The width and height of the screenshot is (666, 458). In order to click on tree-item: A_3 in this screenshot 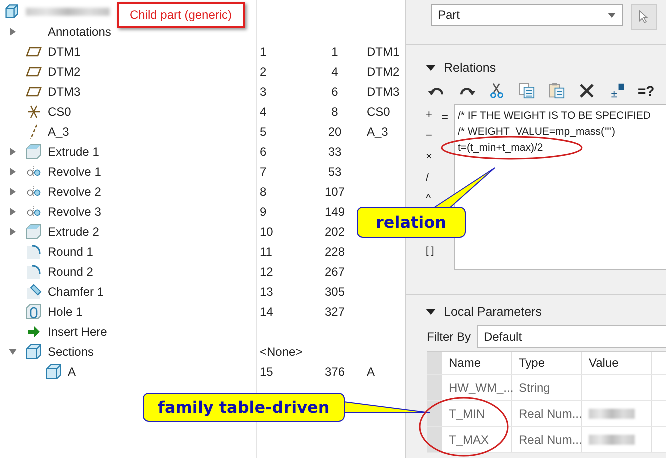, I will do `click(59, 132)`.